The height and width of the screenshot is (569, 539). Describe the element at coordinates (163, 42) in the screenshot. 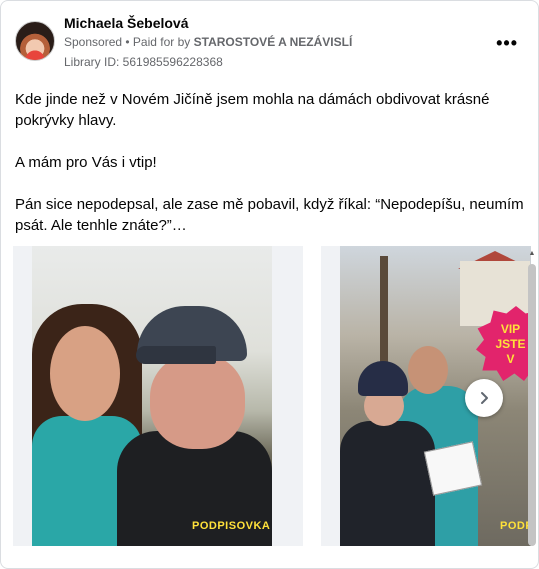

I see `paid-for-prefix: Paid for by` at that location.